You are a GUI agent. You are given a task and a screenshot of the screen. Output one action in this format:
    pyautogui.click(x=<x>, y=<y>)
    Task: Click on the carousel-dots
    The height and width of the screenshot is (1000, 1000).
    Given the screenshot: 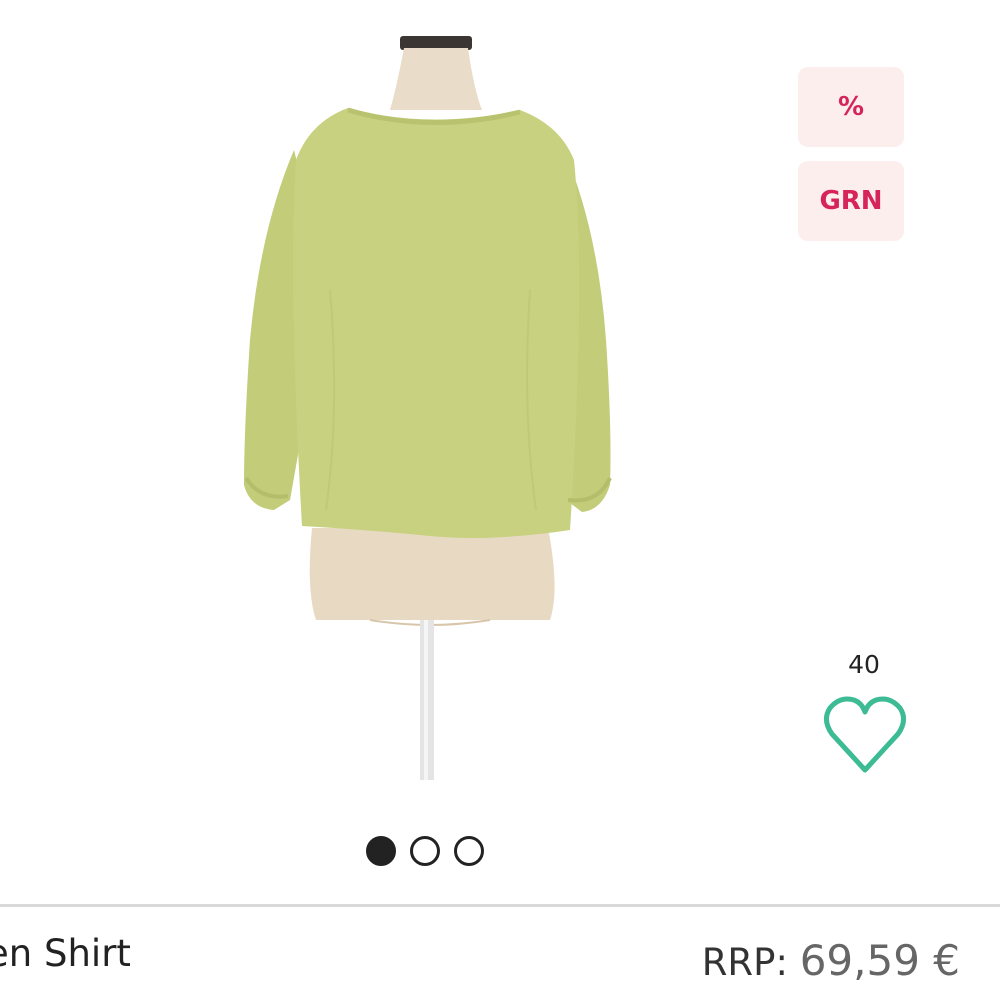 What is the action you would take?
    pyautogui.click(x=425, y=851)
    